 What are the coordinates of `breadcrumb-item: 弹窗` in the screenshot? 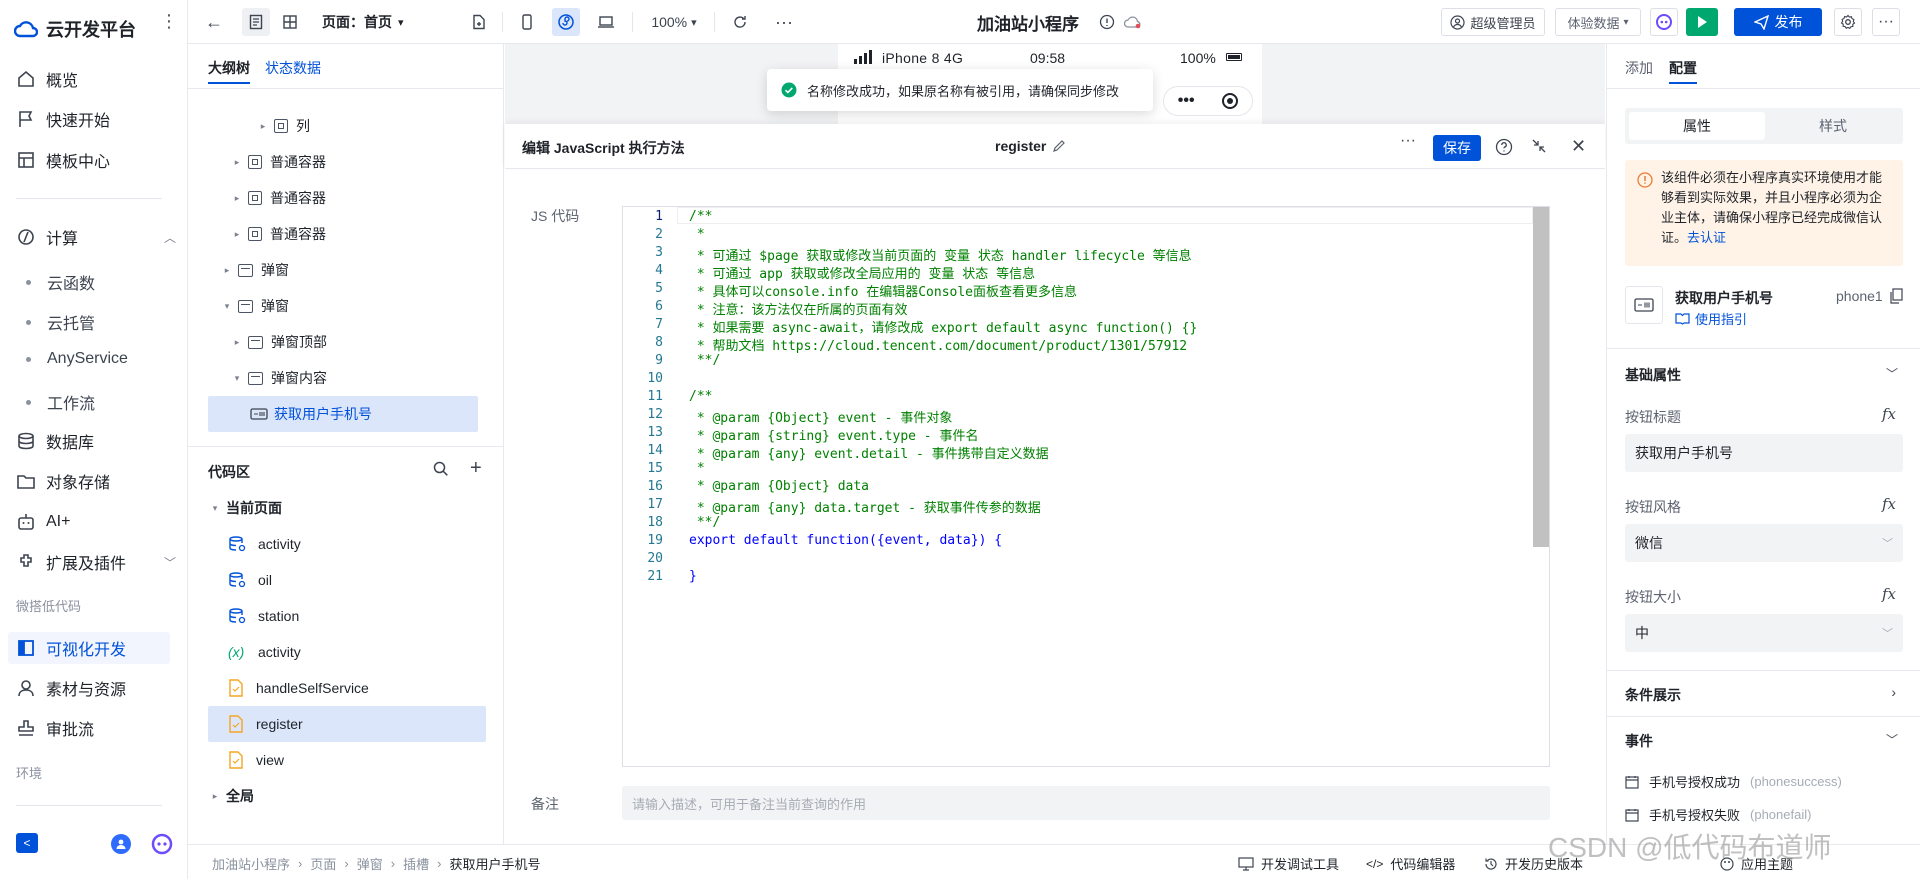 It's located at (370, 863).